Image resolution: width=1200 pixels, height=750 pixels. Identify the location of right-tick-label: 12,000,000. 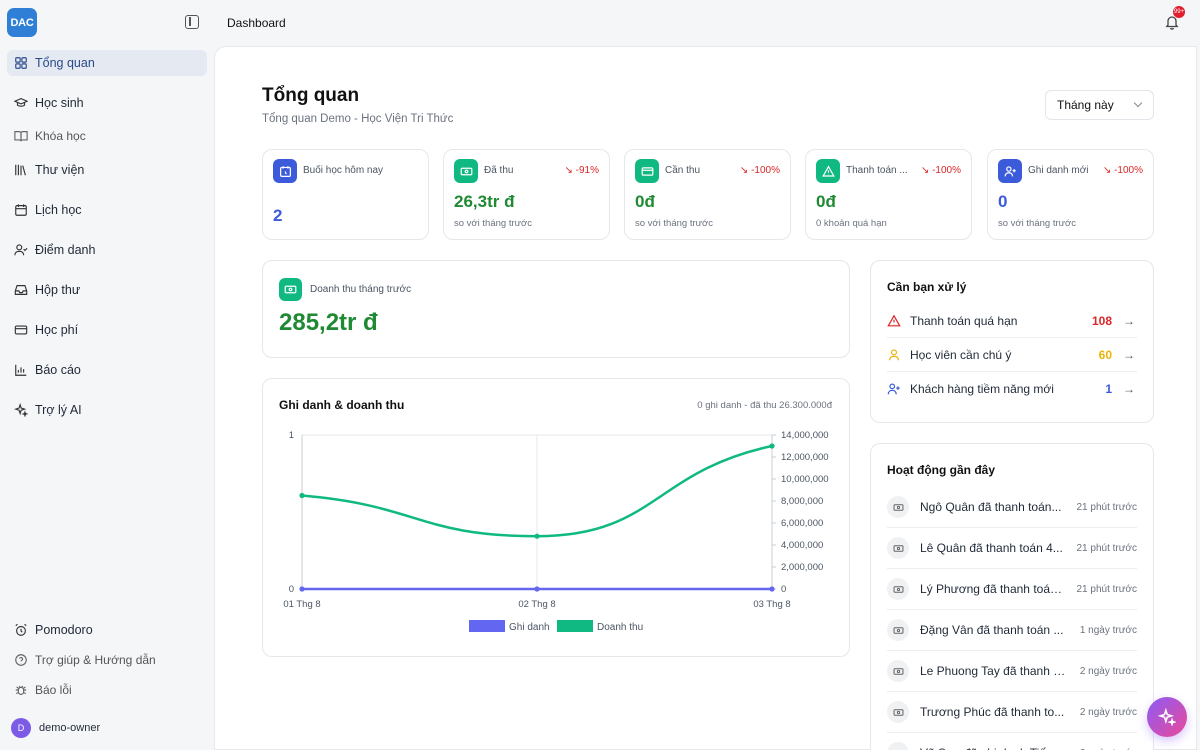
(805, 457).